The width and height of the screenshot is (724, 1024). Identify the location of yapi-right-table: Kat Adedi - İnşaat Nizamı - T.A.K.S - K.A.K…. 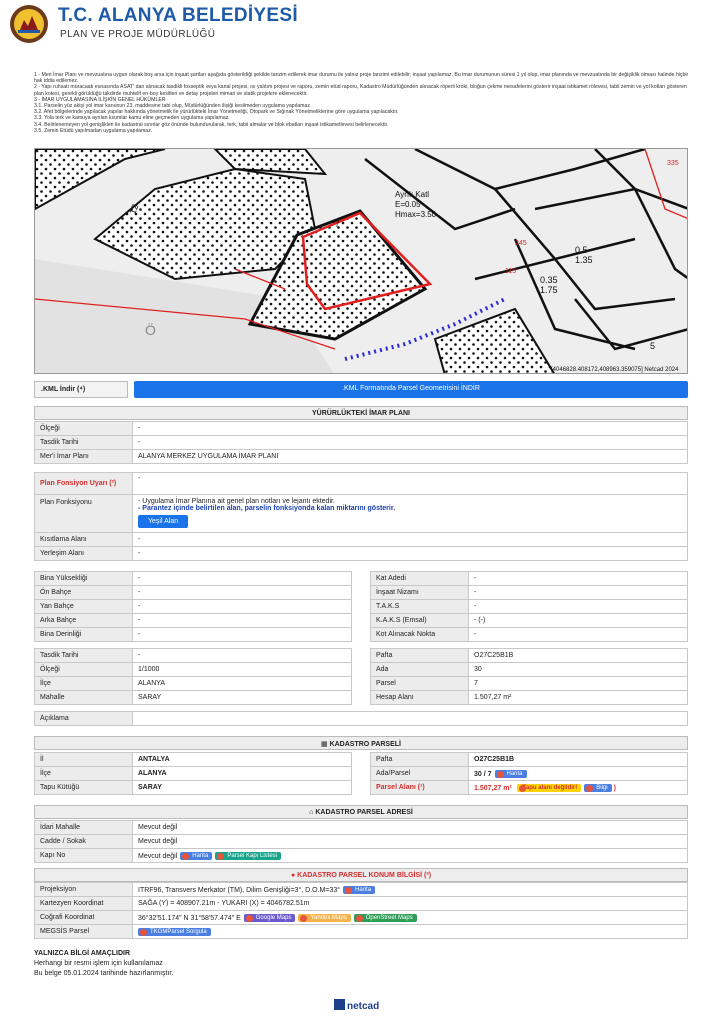
(529, 606).